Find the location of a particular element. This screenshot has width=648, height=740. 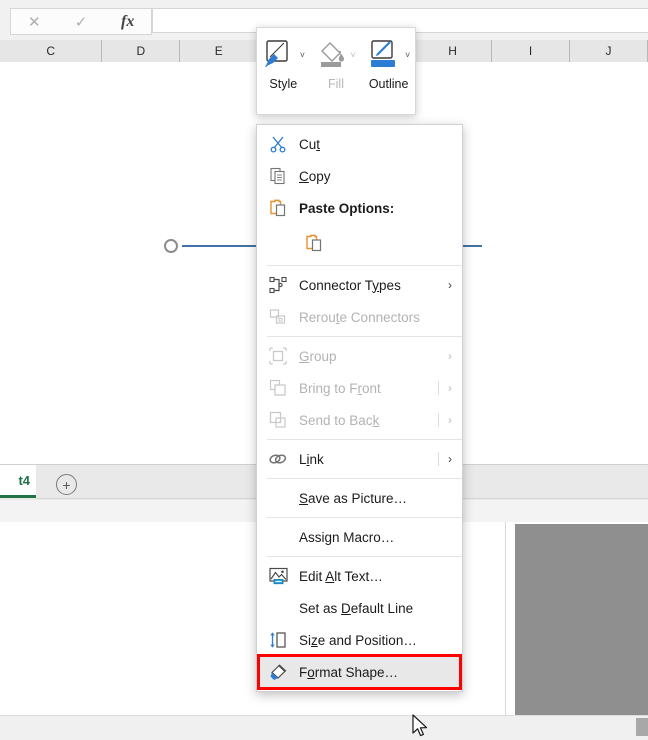

shape-mini-toolbar: ˅ Style ˅ Fill ˅ Outline is located at coordinates (336, 71).